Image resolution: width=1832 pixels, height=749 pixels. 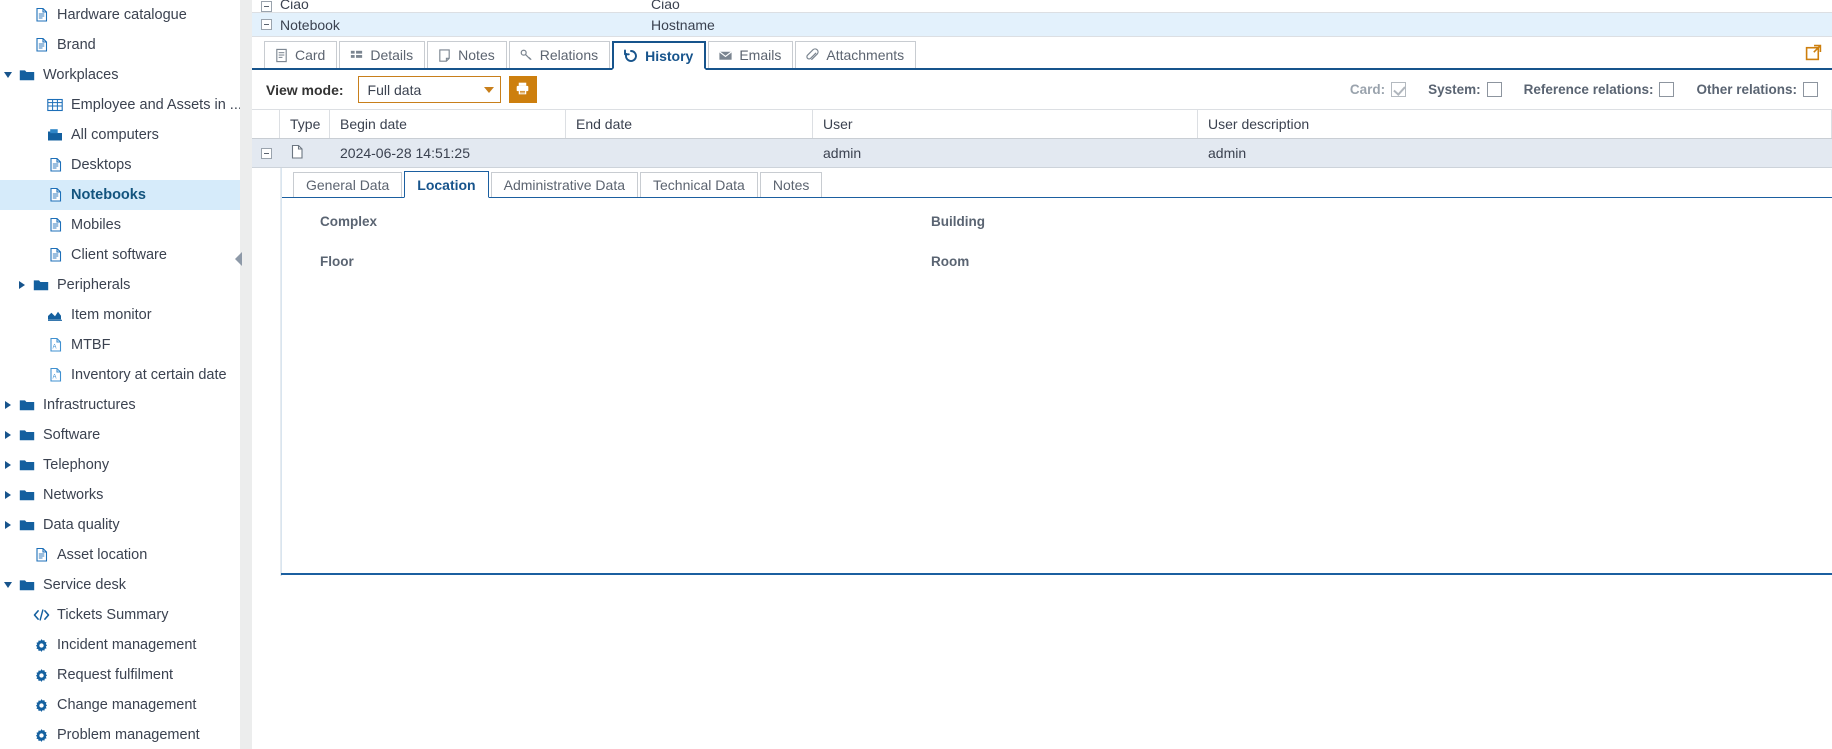 I want to click on tab-emails: Emails, so click(x=751, y=54).